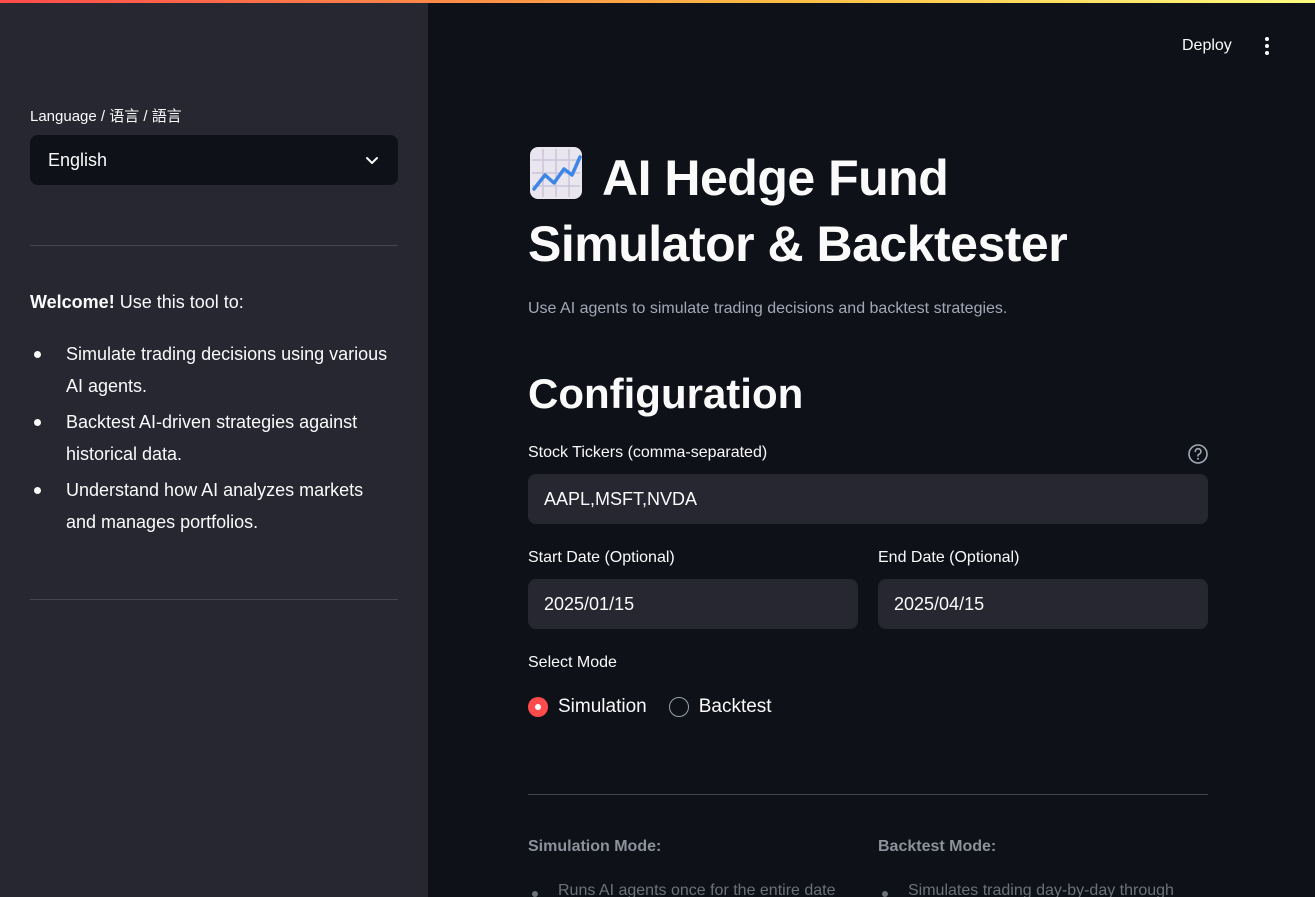 The height and width of the screenshot is (897, 1315). I want to click on radio-simulation: Simulation, so click(587, 707).